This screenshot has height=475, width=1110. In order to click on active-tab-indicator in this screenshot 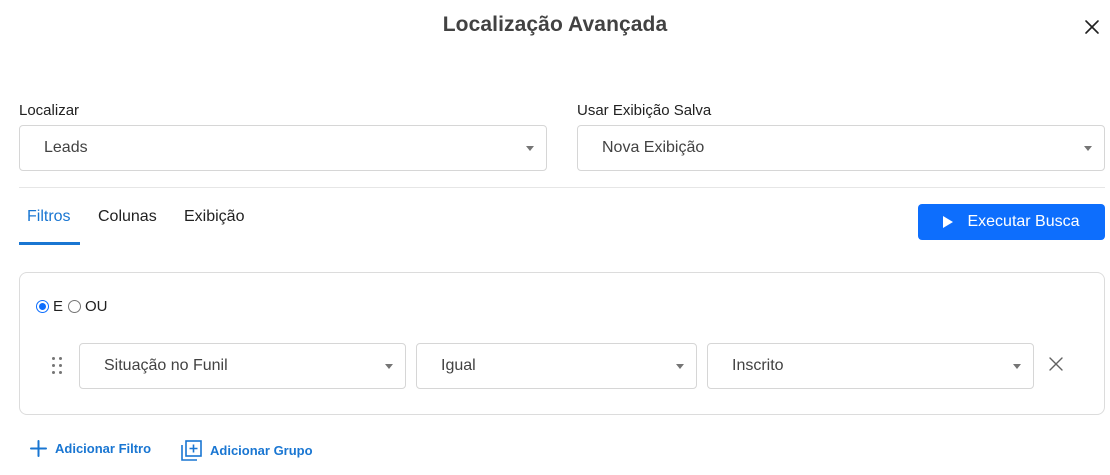, I will do `click(49, 243)`.